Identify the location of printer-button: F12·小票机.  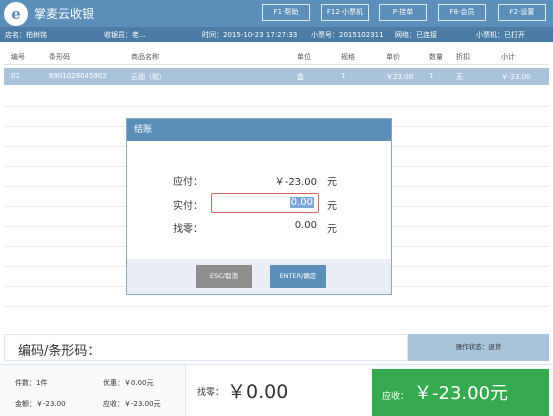
(345, 12).